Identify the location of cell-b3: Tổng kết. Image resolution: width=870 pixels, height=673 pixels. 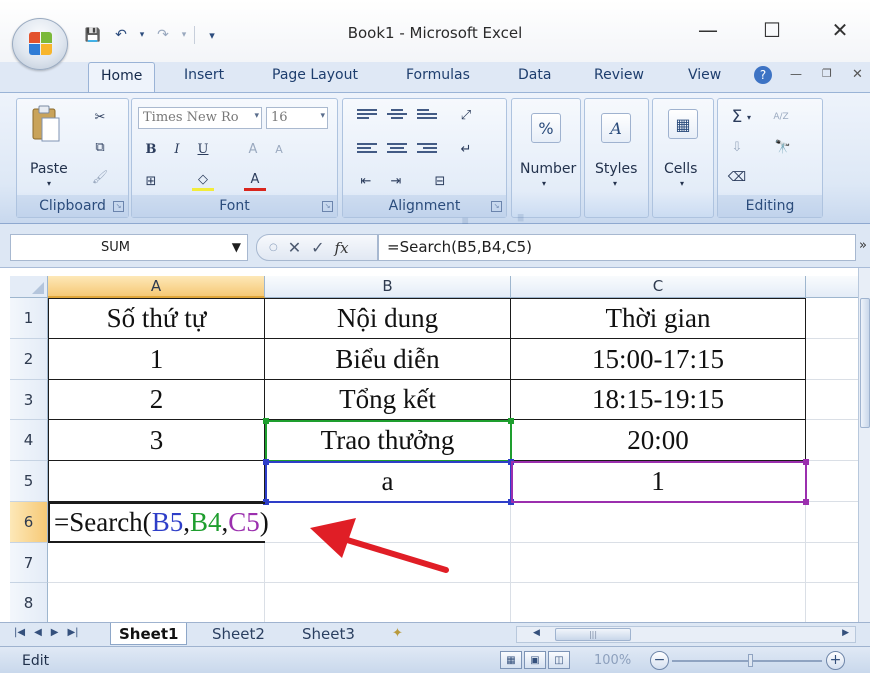
(388, 400).